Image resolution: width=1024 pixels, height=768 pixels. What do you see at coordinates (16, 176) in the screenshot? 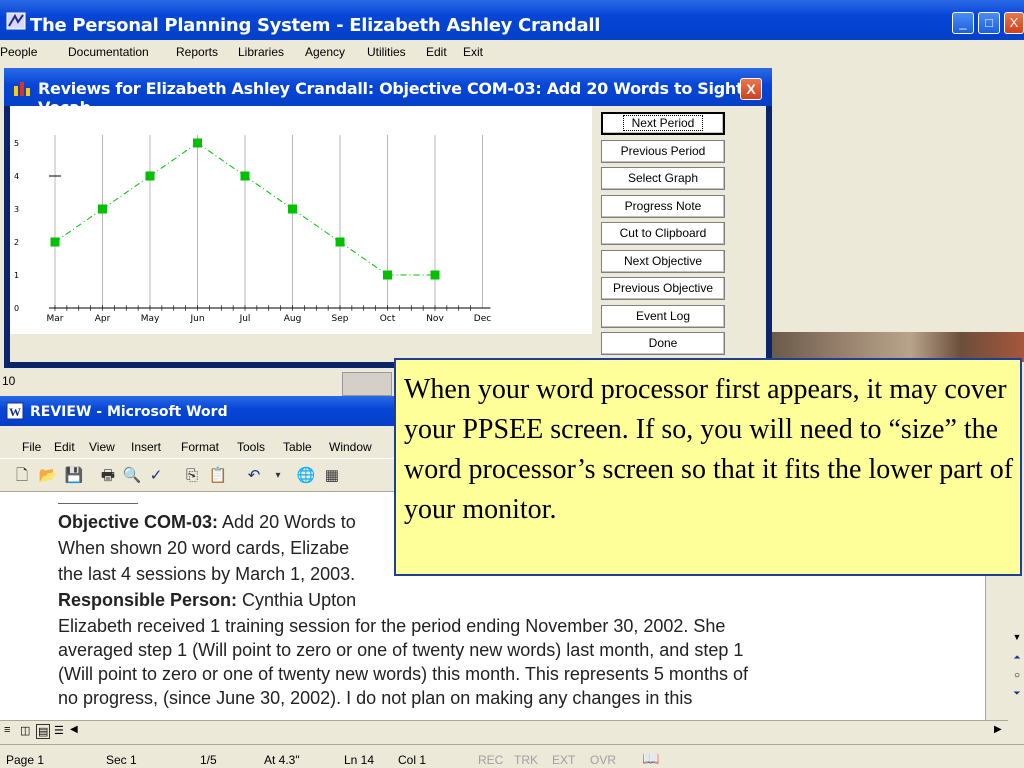
I see `y-tick-label: 4` at bounding box center [16, 176].